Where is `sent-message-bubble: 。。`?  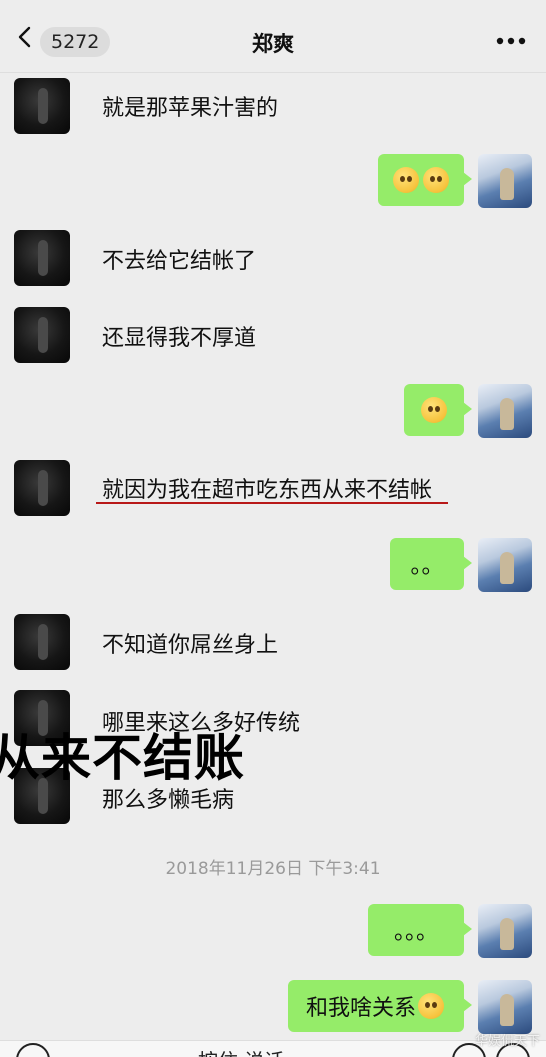 sent-message-bubble: 。。 is located at coordinates (431, 564).